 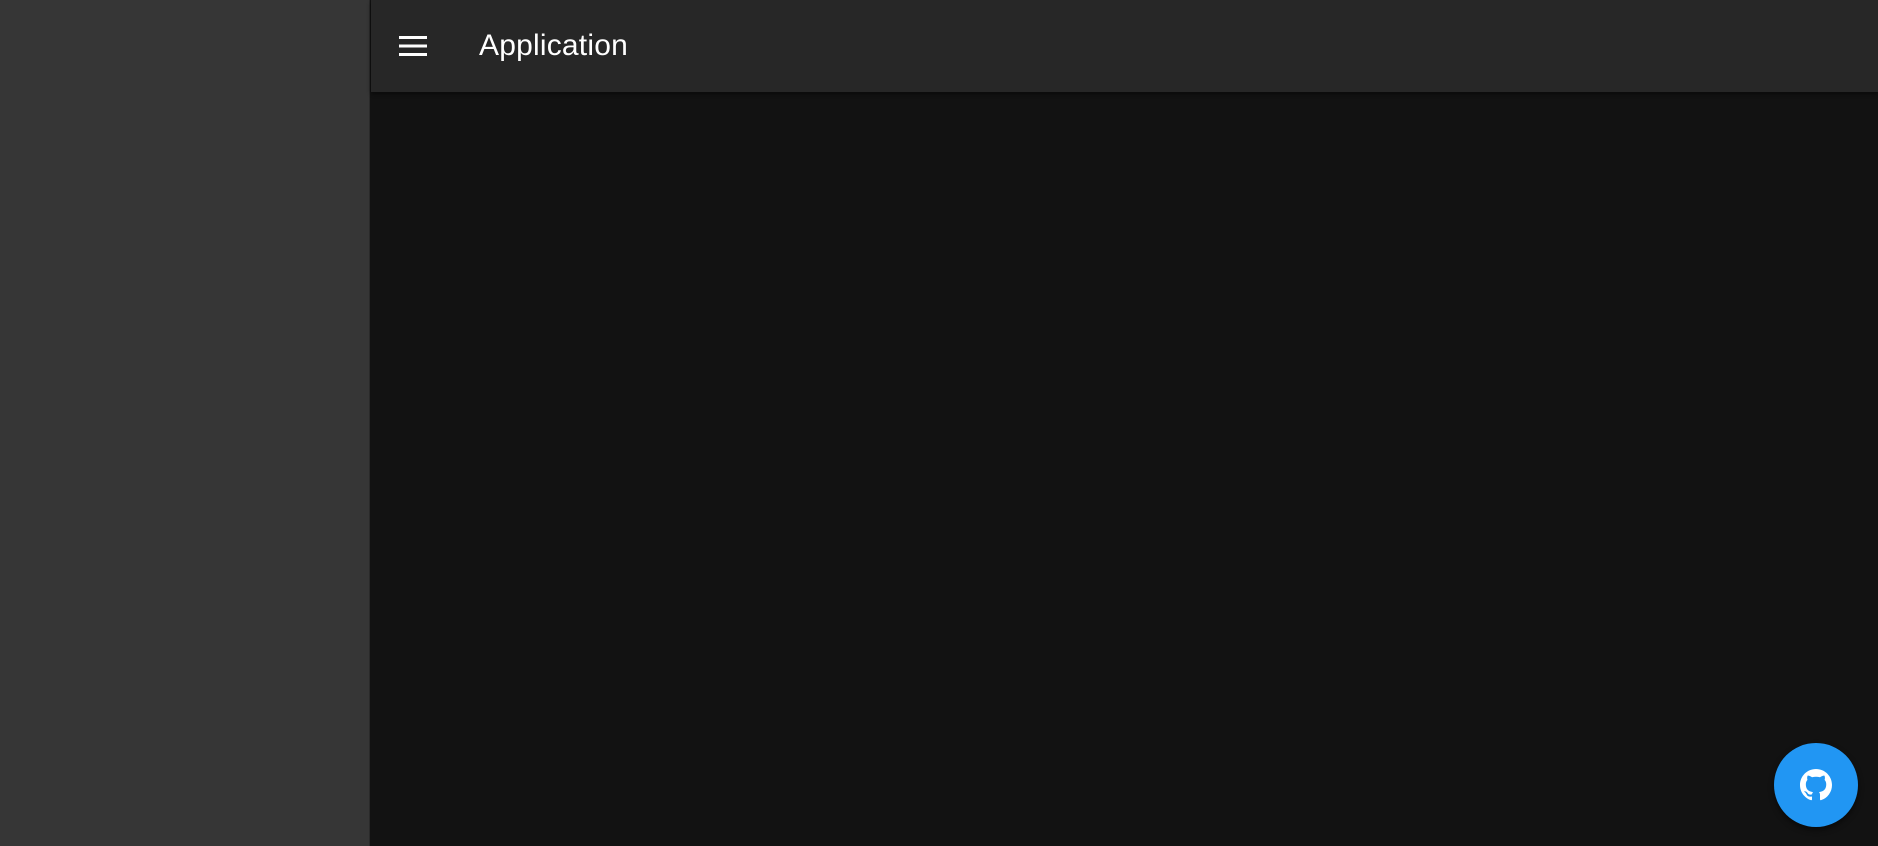 I want to click on hamburger-menu-icon, so click(x=413, y=46).